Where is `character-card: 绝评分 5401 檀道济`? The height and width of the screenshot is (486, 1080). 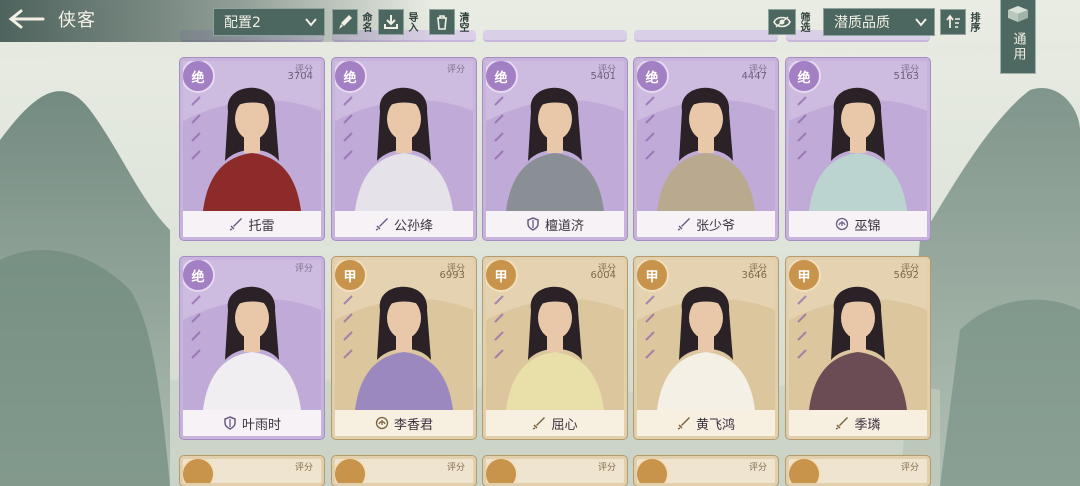
character-card: 绝评分 5401 檀道济 is located at coordinates (555, 149).